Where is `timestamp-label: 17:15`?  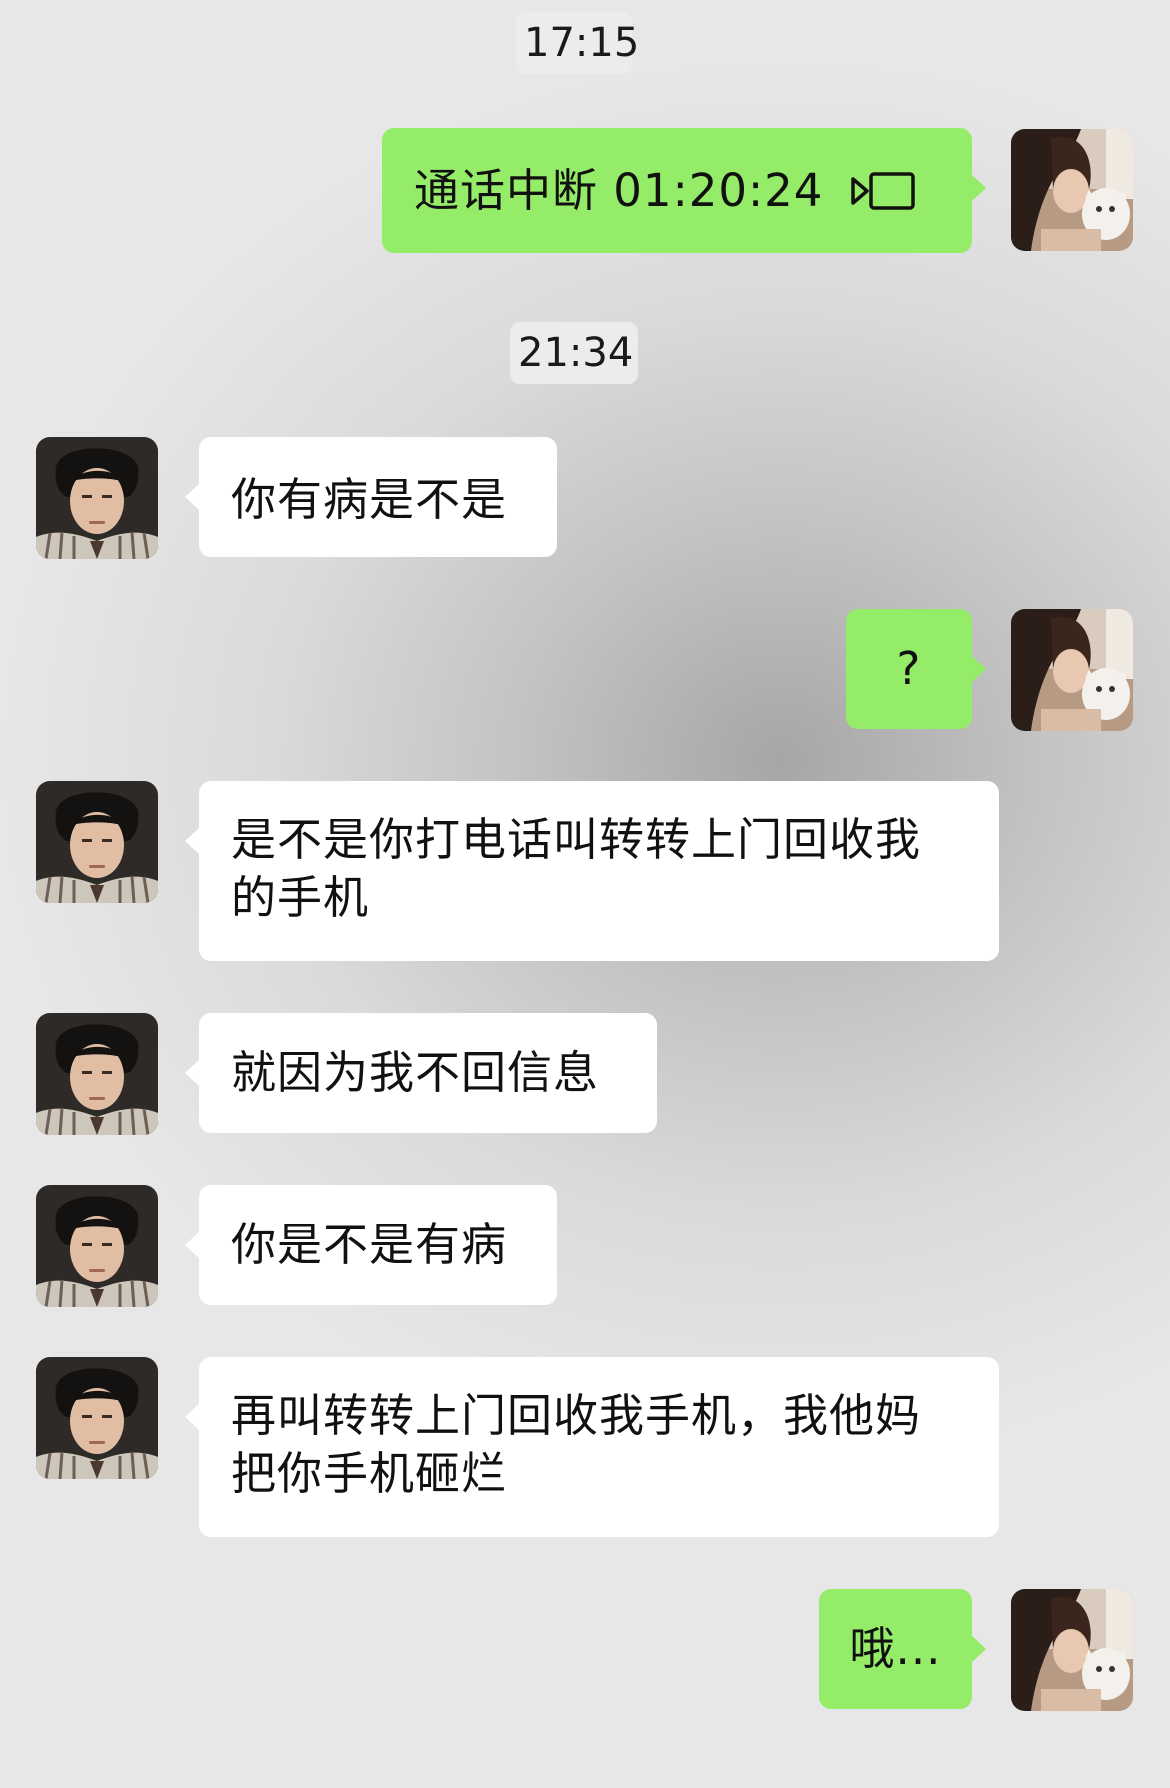 timestamp-label: 17:15 is located at coordinates (577, 43).